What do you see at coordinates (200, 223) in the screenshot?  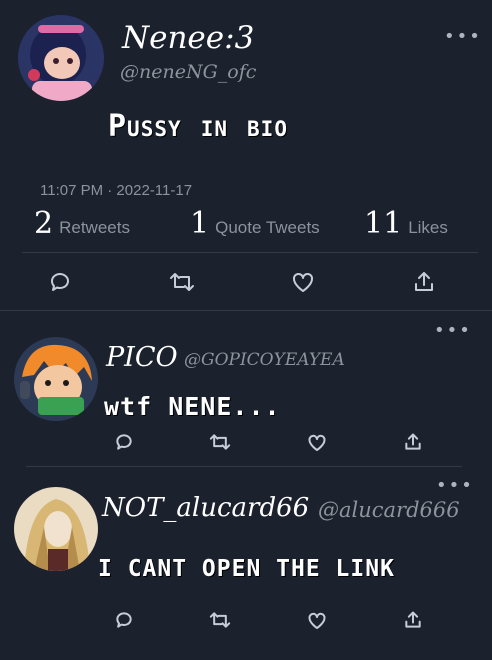 I see `quote-tweets-count: 1` at bounding box center [200, 223].